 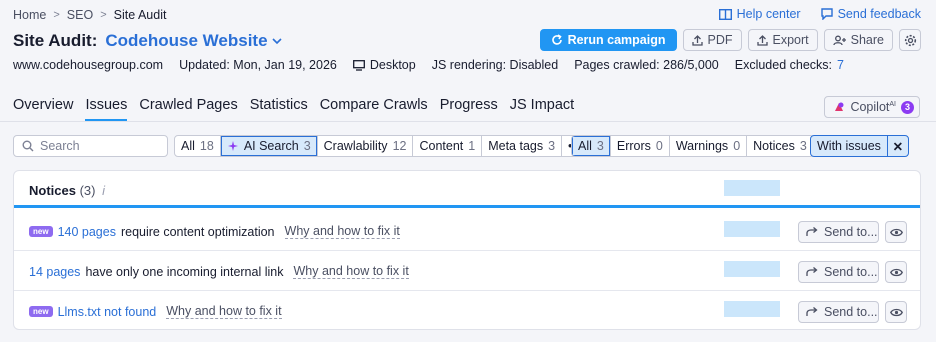 I want to click on chat-icon, so click(x=826, y=14).